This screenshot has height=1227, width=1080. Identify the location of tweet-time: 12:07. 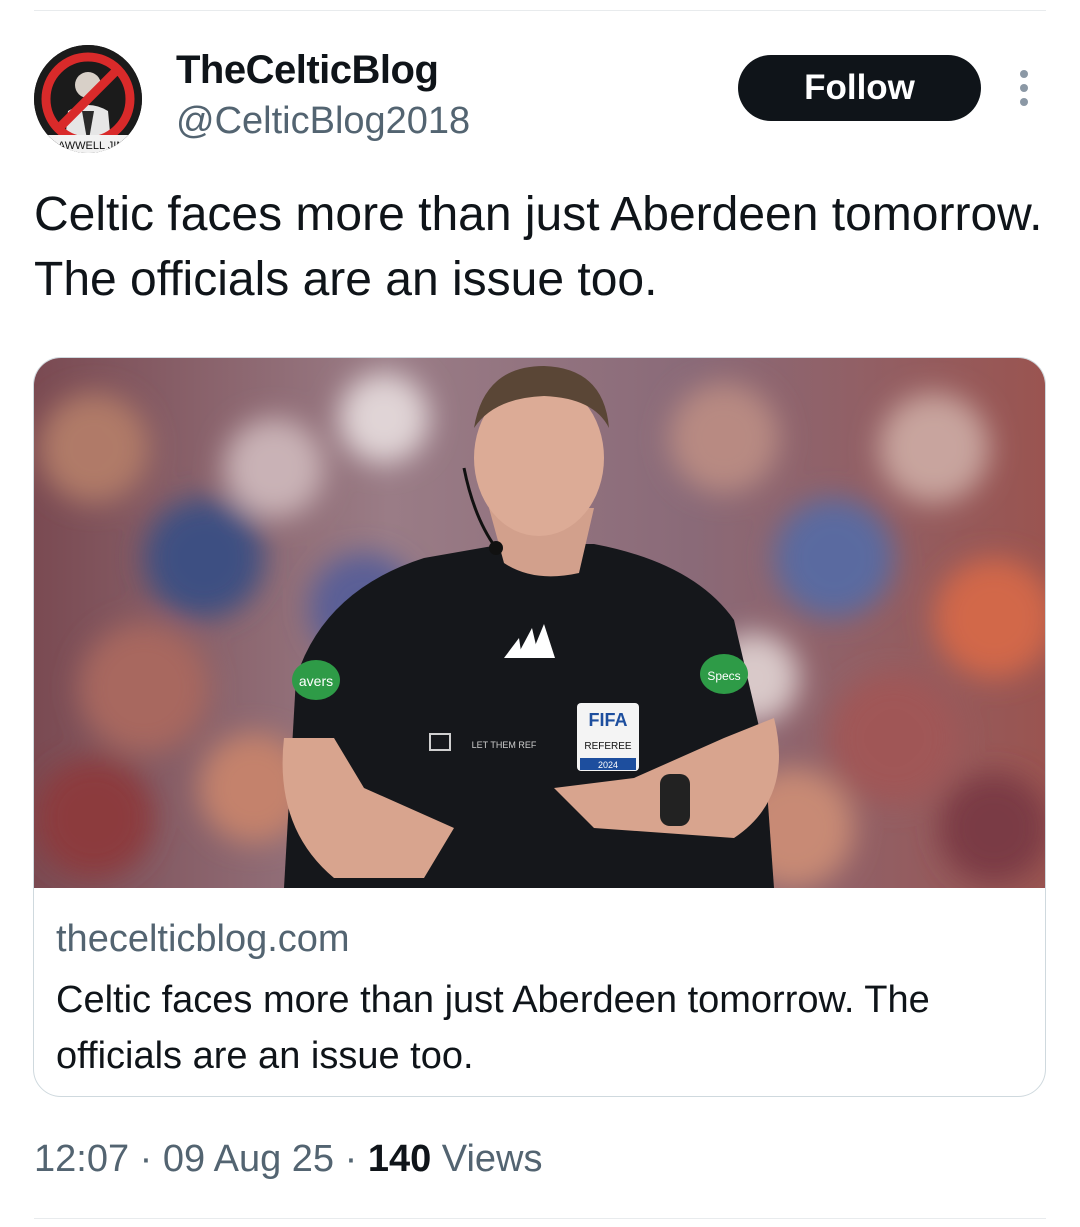
(81, 1159).